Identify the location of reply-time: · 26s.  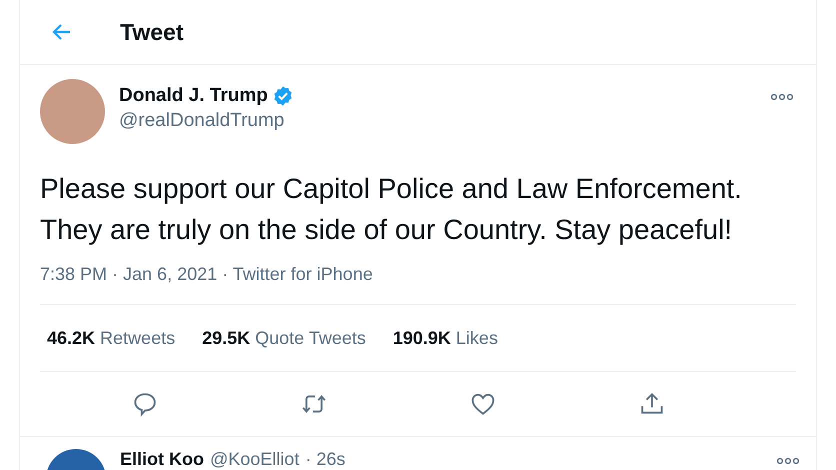
(325, 459).